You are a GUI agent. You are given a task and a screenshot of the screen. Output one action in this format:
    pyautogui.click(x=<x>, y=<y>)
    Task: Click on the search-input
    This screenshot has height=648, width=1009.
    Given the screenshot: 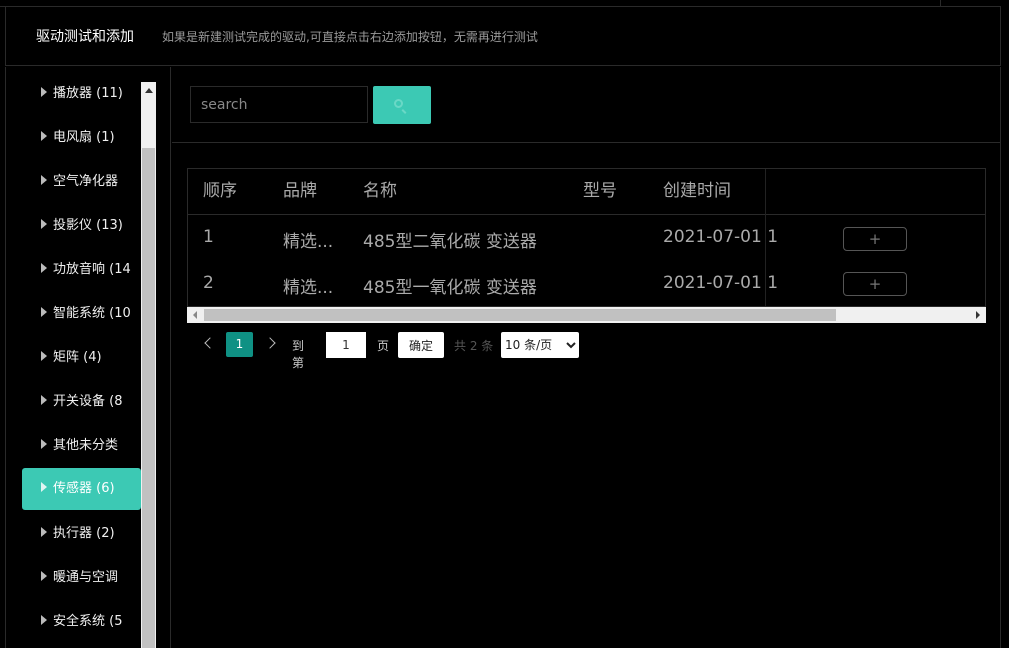 What is the action you would take?
    pyautogui.click(x=279, y=104)
    